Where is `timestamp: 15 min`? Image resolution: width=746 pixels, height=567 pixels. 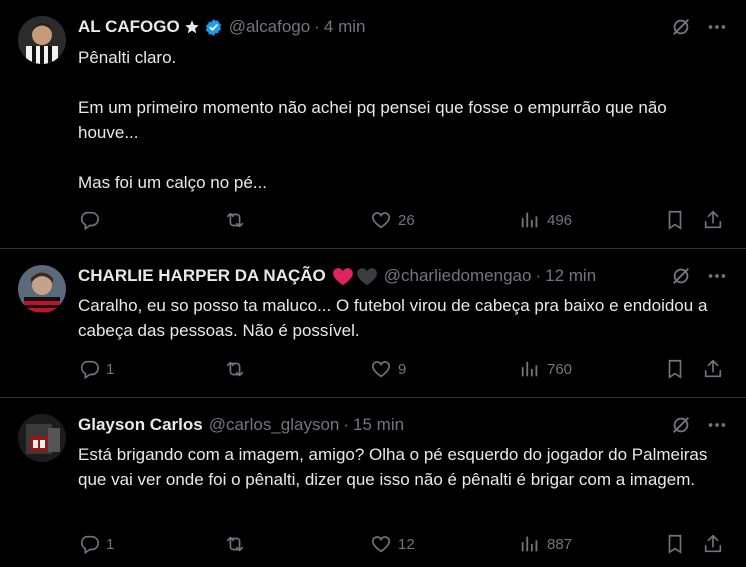 timestamp: 15 min is located at coordinates (378, 425).